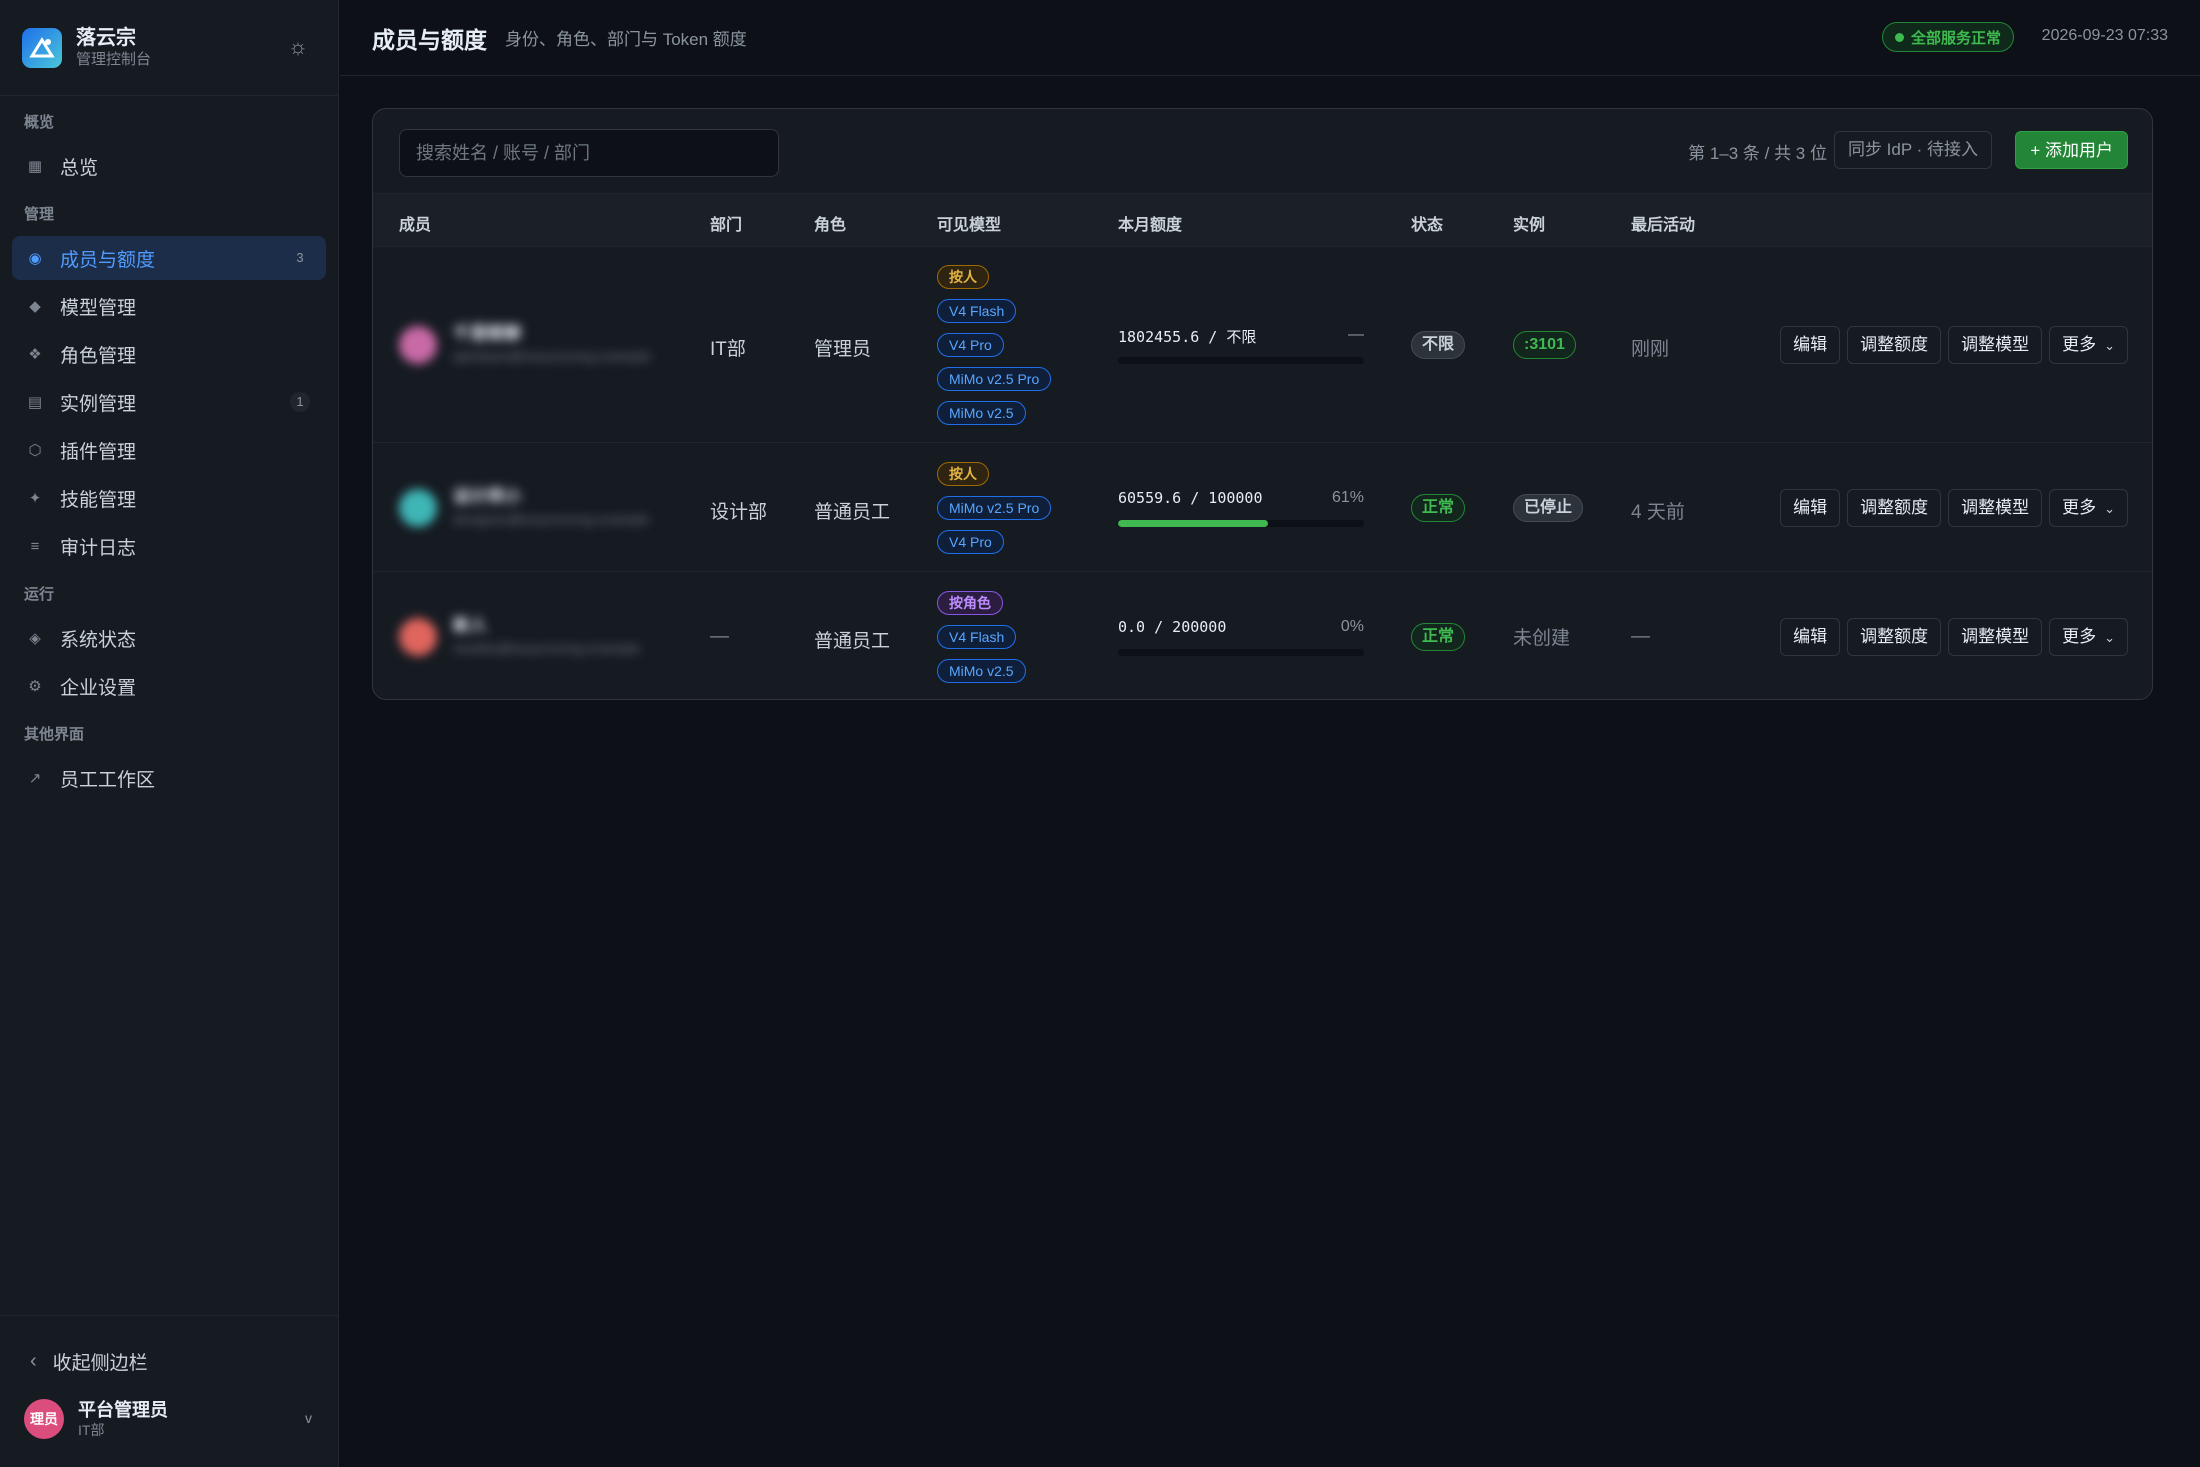 The width and height of the screenshot is (2200, 1467). I want to click on status-cell: 正常, so click(1438, 636).